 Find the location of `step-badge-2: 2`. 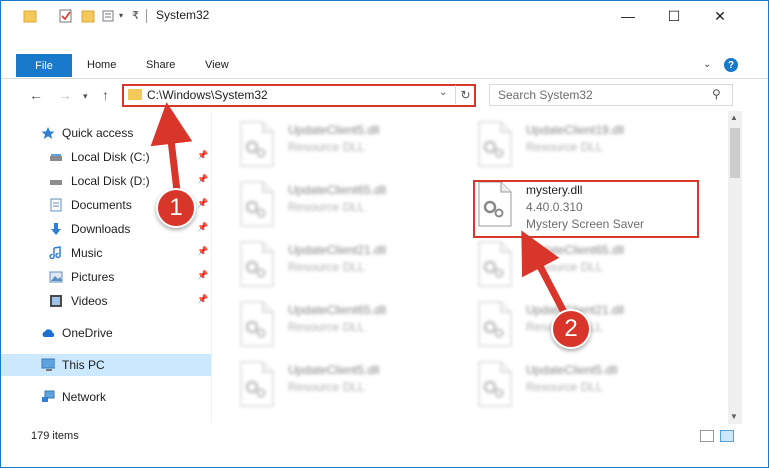

step-badge-2: 2 is located at coordinates (571, 329).